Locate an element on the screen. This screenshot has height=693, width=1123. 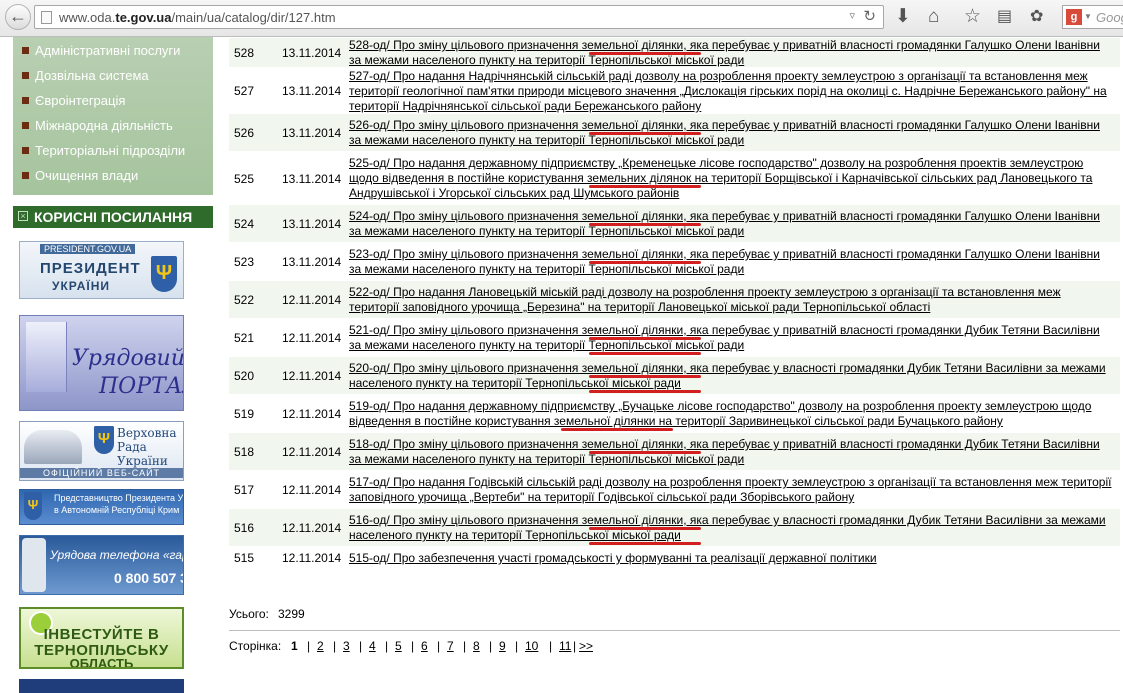
sidebar-item-international: Міжнародна діяльність is located at coordinates (113, 126).